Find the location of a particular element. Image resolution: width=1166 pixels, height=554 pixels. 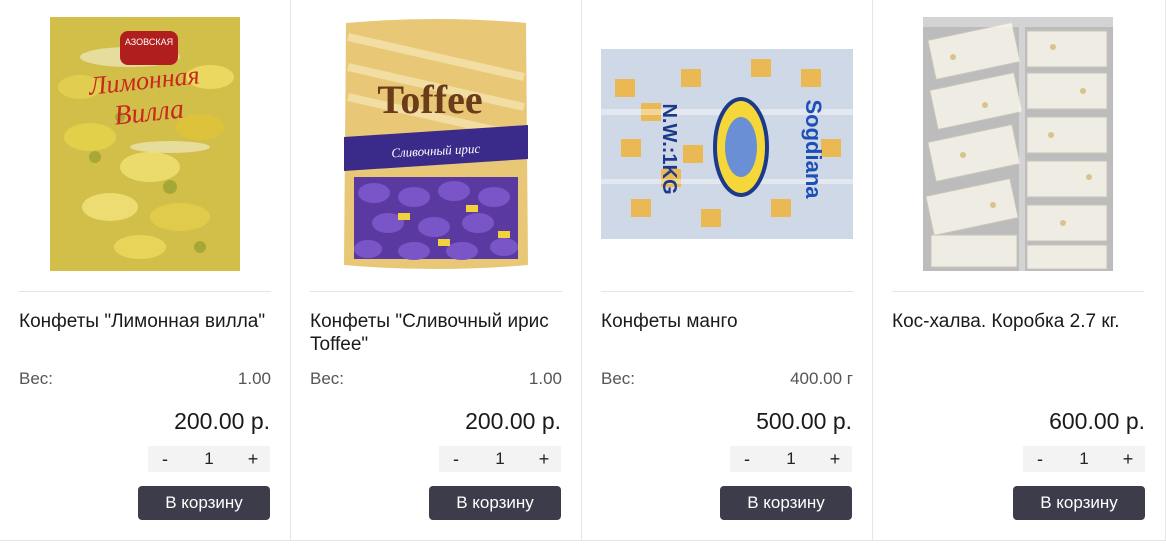

mango-candy-image: N.W.:1KG Sogdiana is located at coordinates (727, 144).